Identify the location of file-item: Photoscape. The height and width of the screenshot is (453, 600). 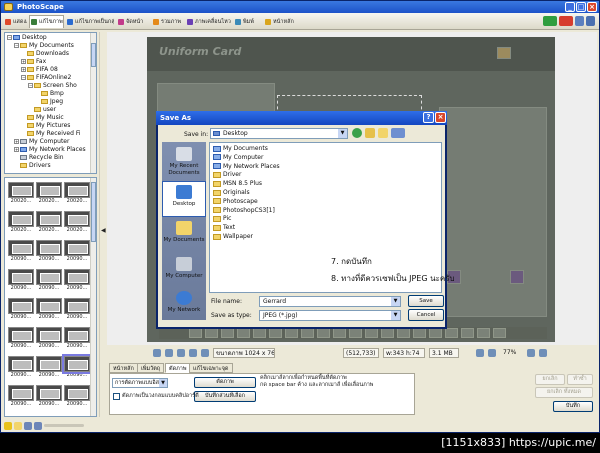
(235, 202).